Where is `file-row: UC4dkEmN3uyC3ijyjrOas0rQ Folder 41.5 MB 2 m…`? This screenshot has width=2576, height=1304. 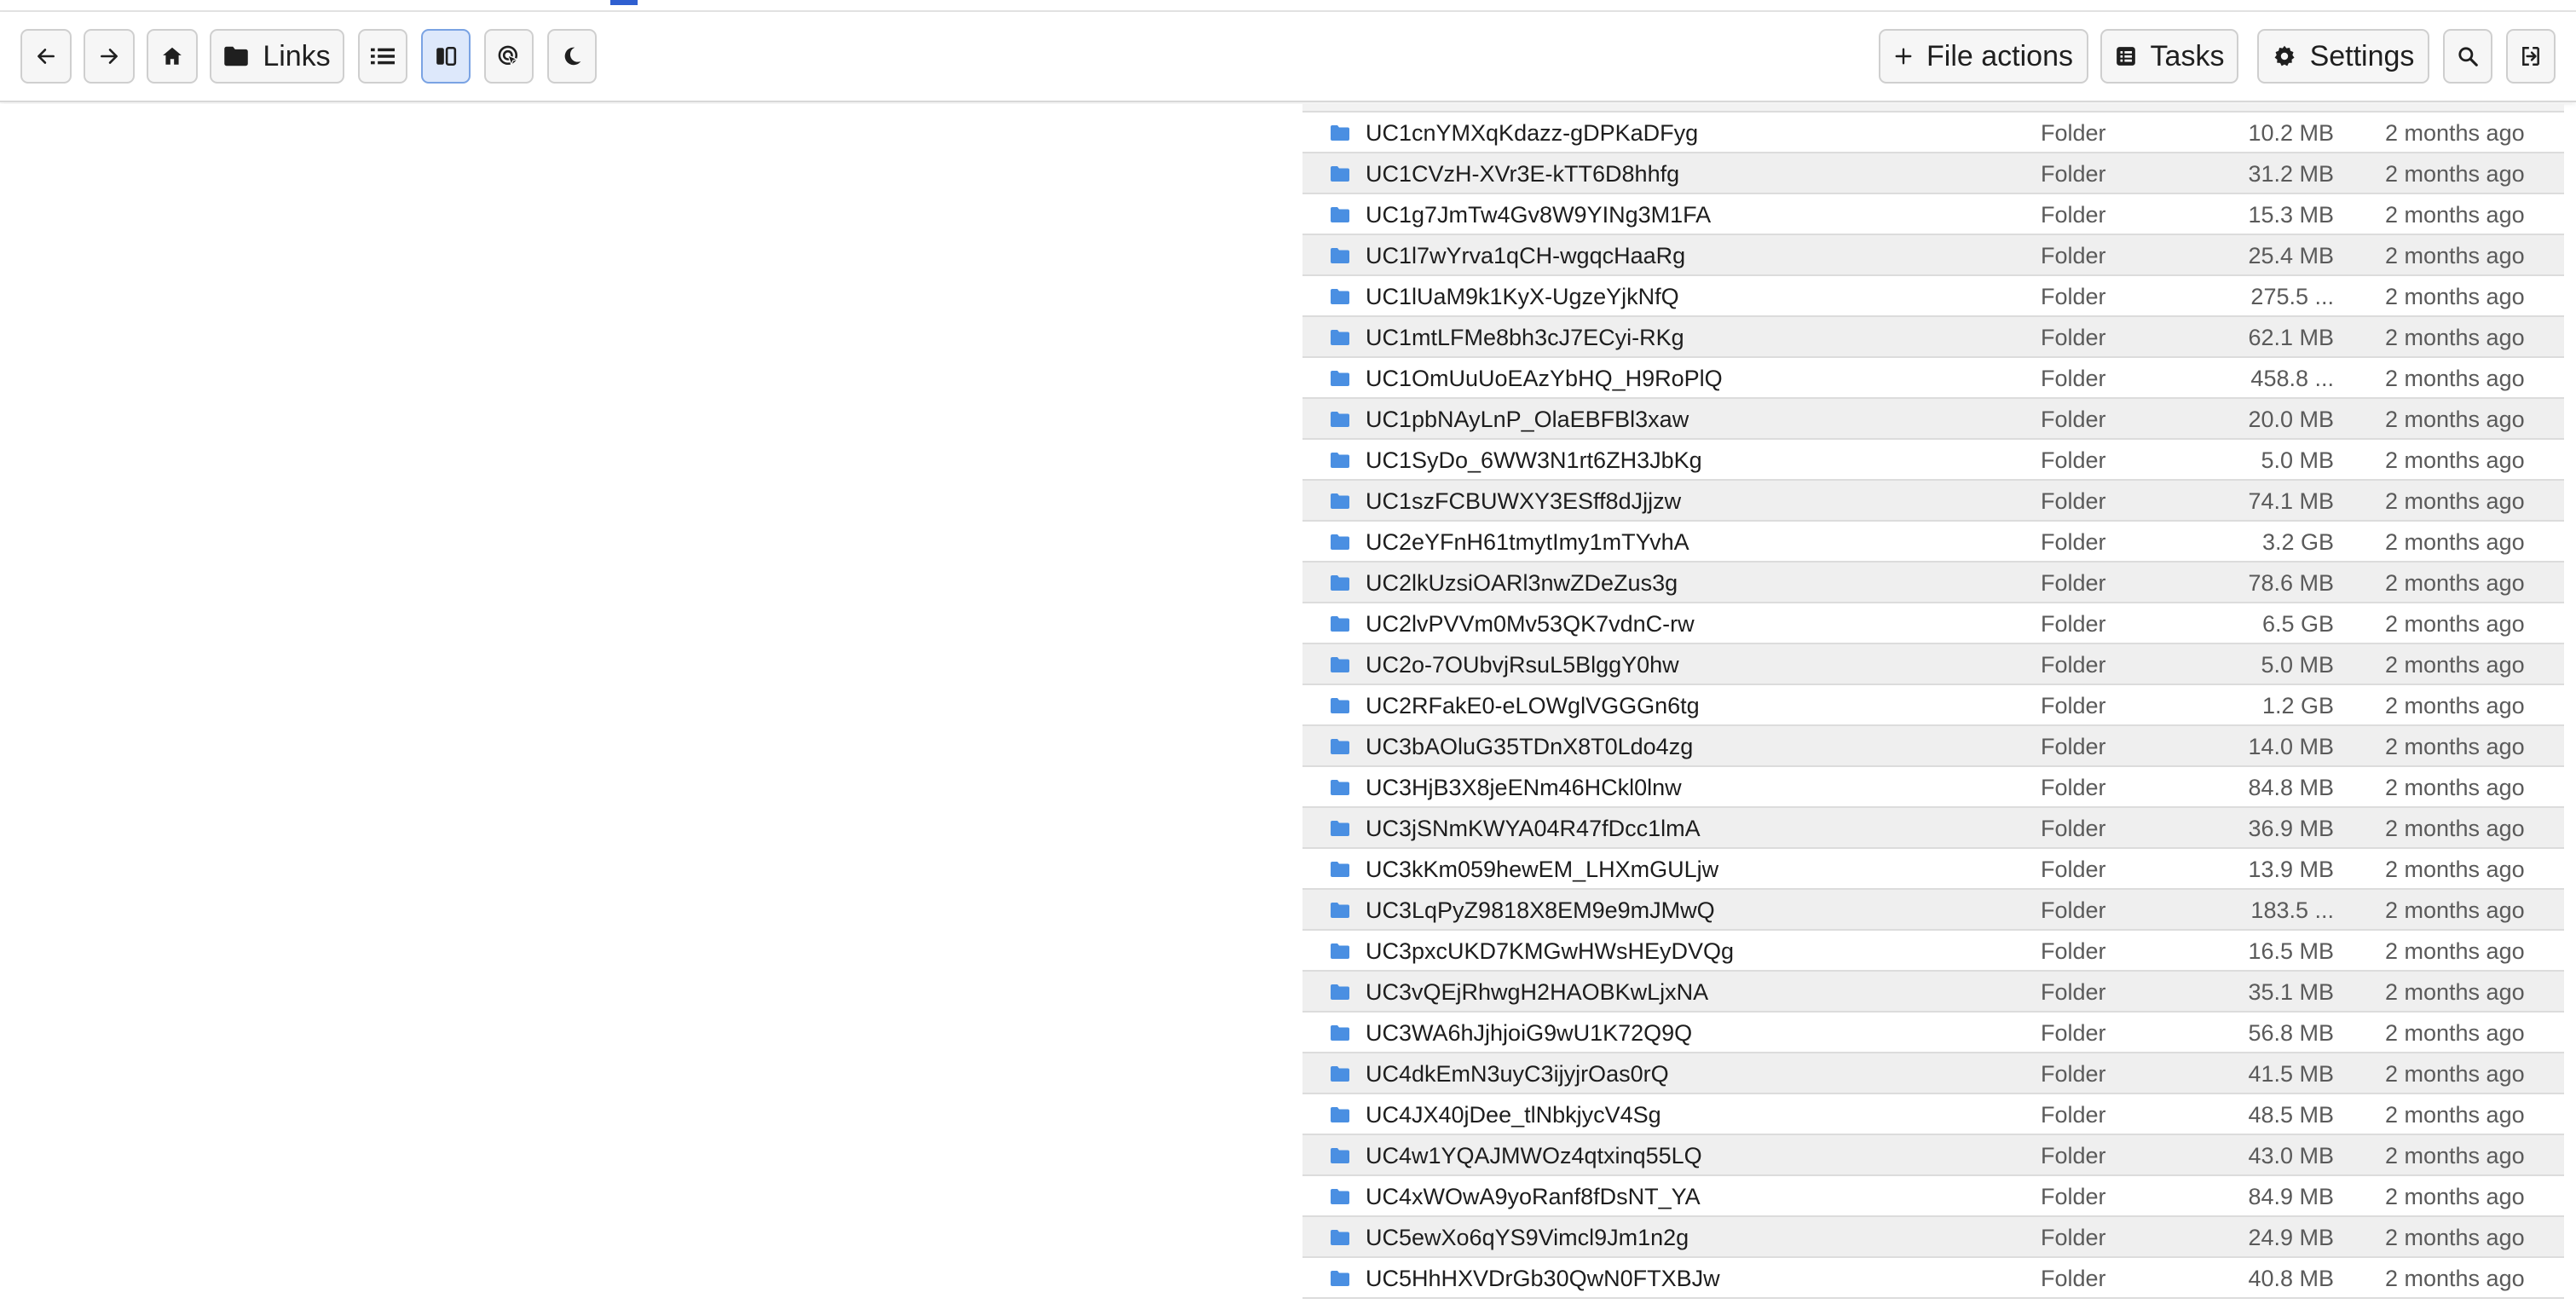 file-row: UC4dkEmN3uyC3ijyjrOas0rQ Folder 41.5 MB 2 m… is located at coordinates (1933, 1073).